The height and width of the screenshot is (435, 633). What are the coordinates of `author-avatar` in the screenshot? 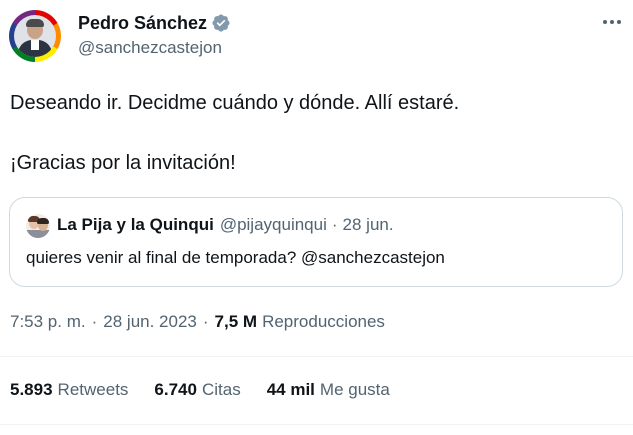 It's located at (35, 36).